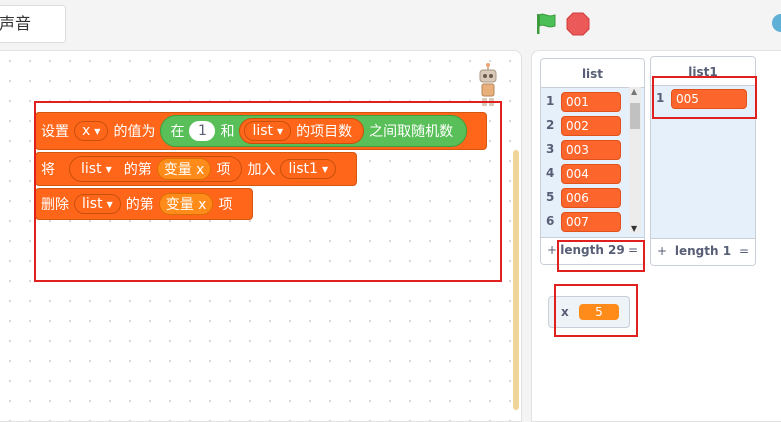 Image resolution: width=781 pixels, height=422 pixels. I want to click on resize-handle: =, so click(744, 251).